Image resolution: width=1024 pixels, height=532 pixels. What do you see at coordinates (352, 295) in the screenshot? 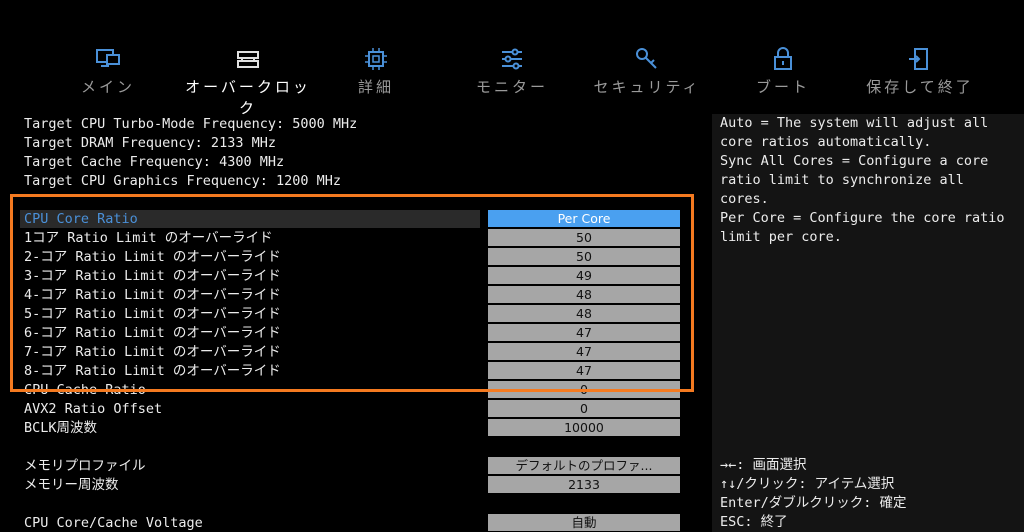
I see `setting-4core-ratio-limit: 4-コア Ratio Limit のオーバーライド 48` at bounding box center [352, 295].